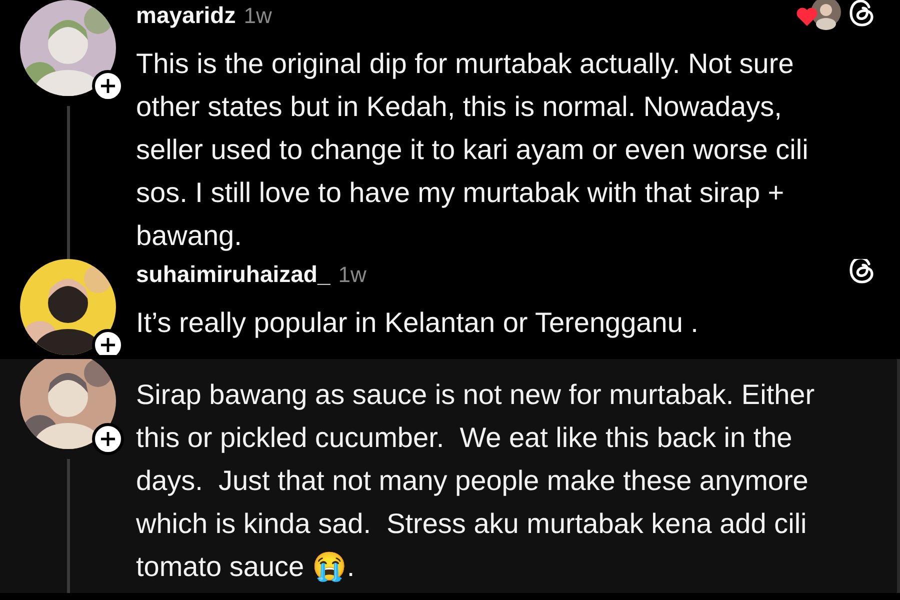 Image resolution: width=900 pixels, height=600 pixels. What do you see at coordinates (186, 15) in the screenshot?
I see `username: mayaridz` at bounding box center [186, 15].